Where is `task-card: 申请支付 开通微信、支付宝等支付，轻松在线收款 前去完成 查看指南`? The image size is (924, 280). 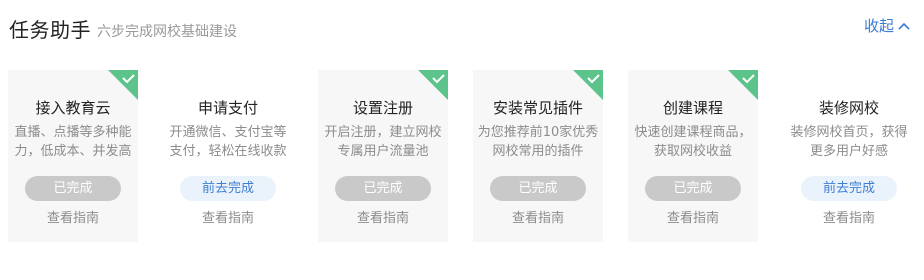 task-card: 申请支付 开通微信、支付宝等支付，轻松在线收款 前去完成 查看指南 is located at coordinates (228, 156).